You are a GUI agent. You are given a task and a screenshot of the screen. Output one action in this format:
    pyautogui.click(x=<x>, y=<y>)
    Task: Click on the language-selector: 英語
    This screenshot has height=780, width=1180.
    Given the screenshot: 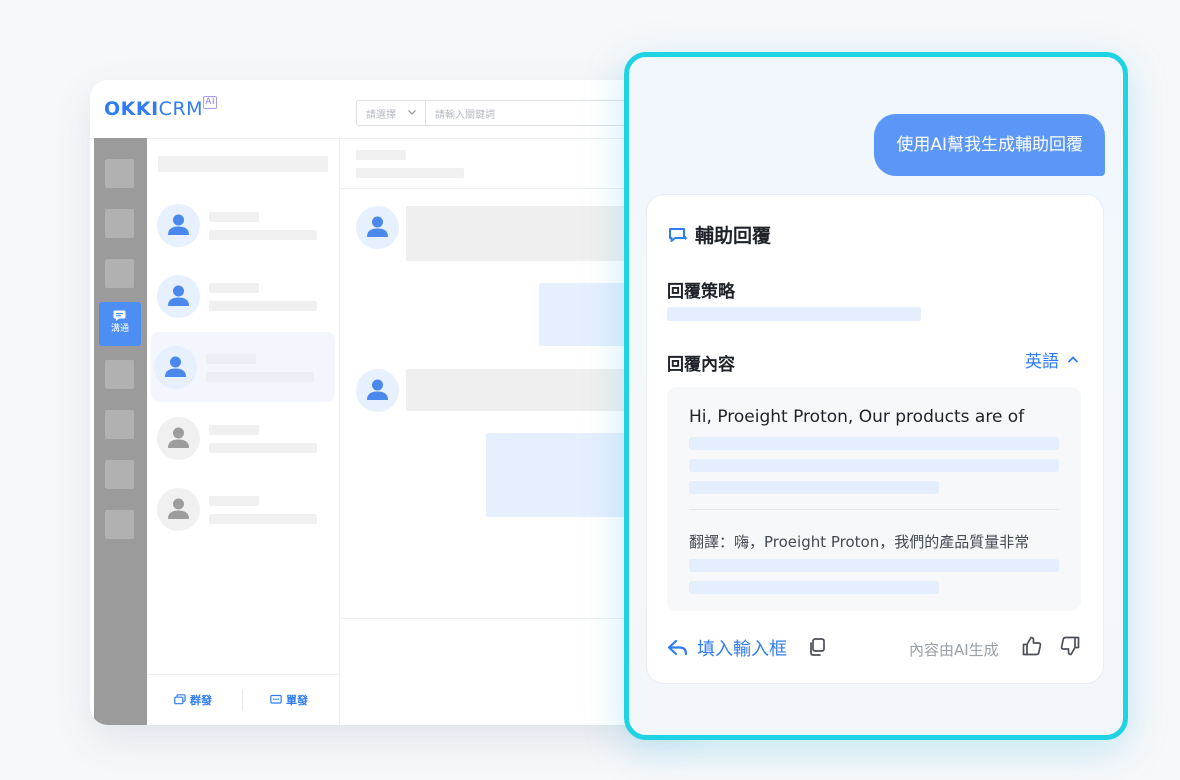 What is the action you would take?
    pyautogui.click(x=1052, y=359)
    